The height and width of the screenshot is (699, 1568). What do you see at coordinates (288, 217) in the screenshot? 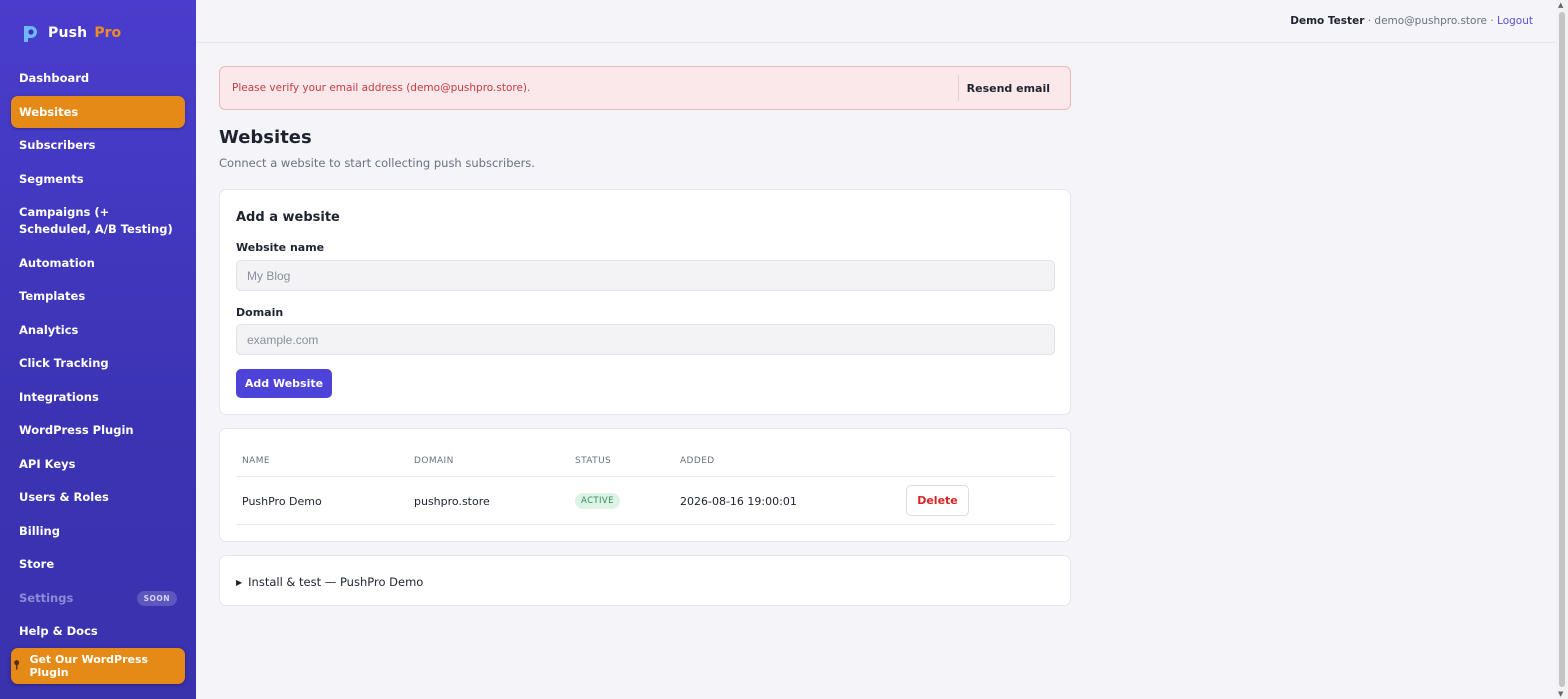
I see `card-heading: Add a website` at bounding box center [288, 217].